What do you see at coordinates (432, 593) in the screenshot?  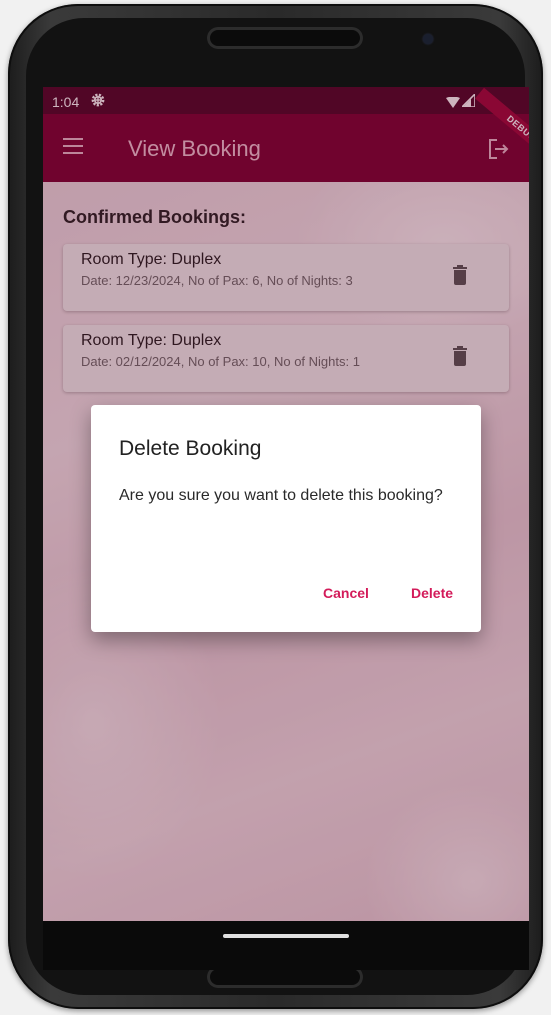 I see `delete-button: Delete` at bounding box center [432, 593].